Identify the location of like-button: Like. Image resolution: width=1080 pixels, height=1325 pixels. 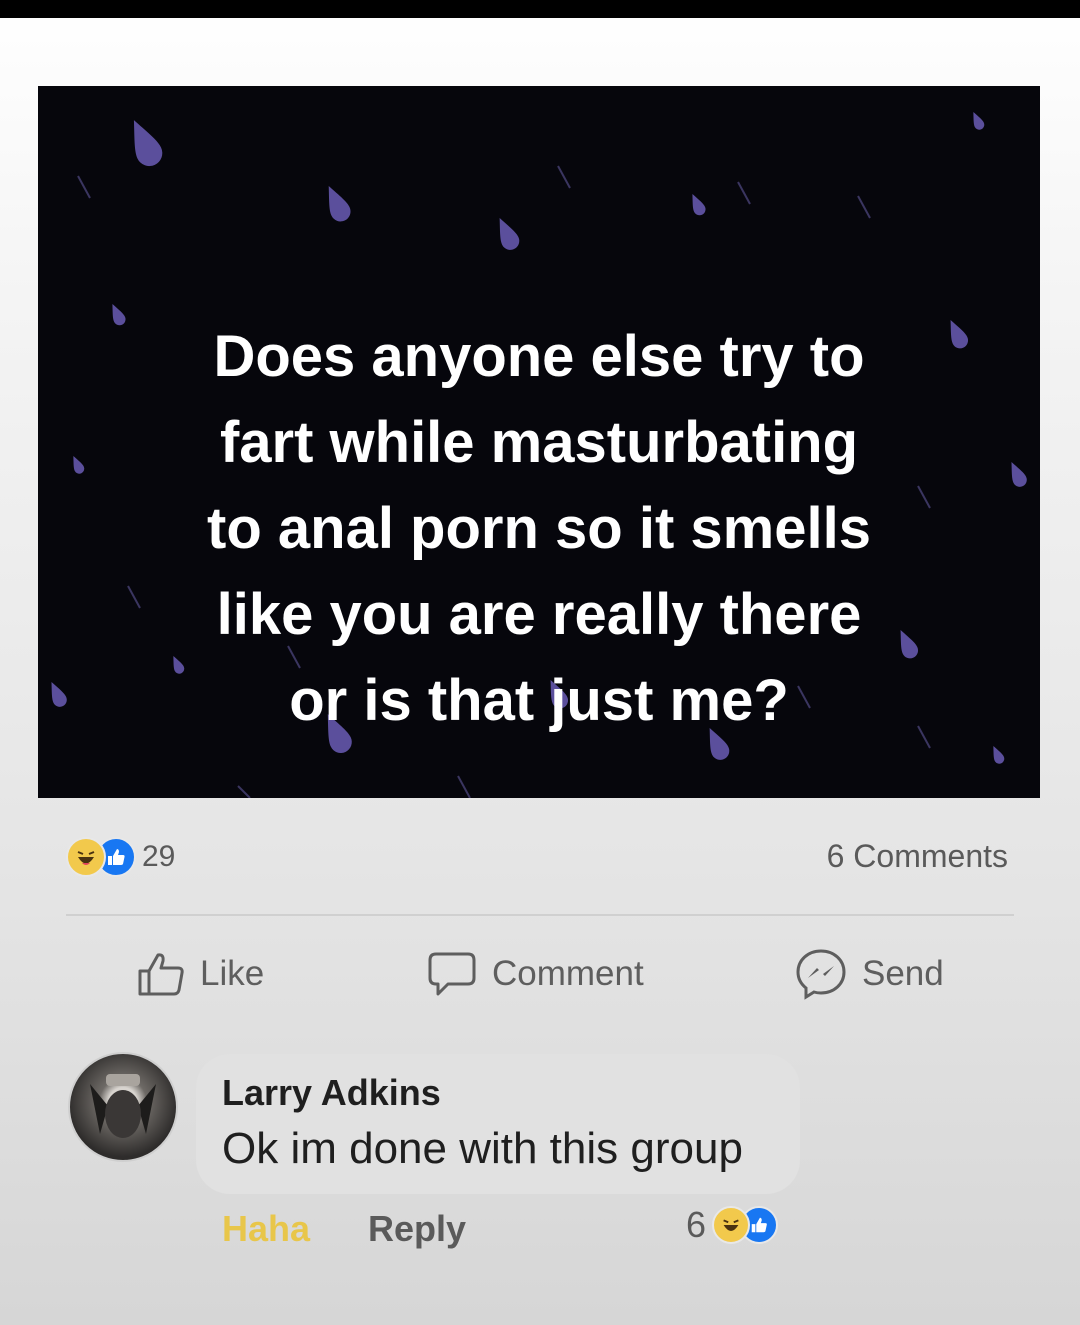
(200, 974).